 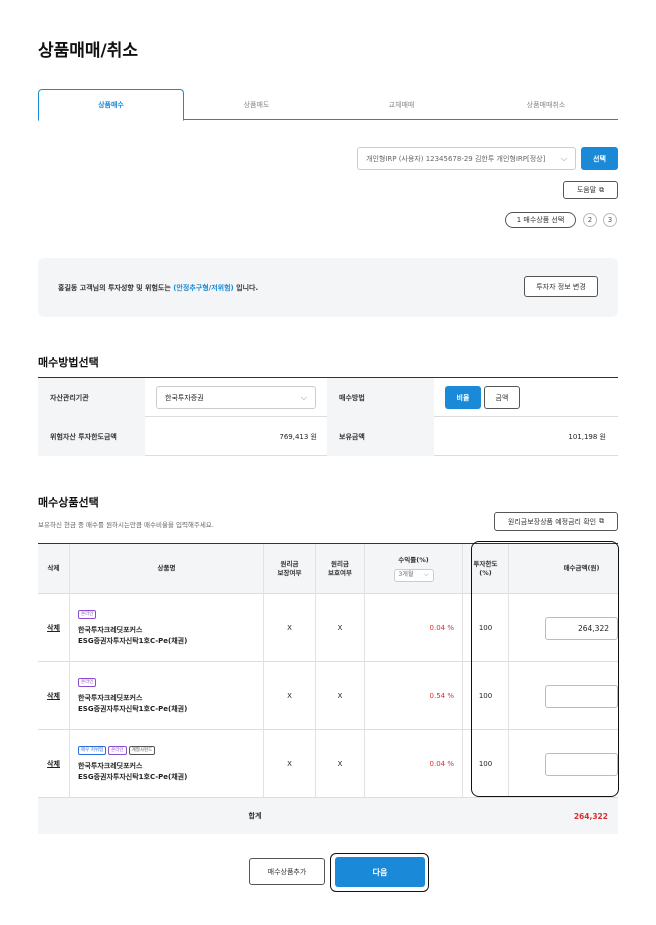 What do you see at coordinates (401, 104) in the screenshot?
I see `tab-switch: 교체매매` at bounding box center [401, 104].